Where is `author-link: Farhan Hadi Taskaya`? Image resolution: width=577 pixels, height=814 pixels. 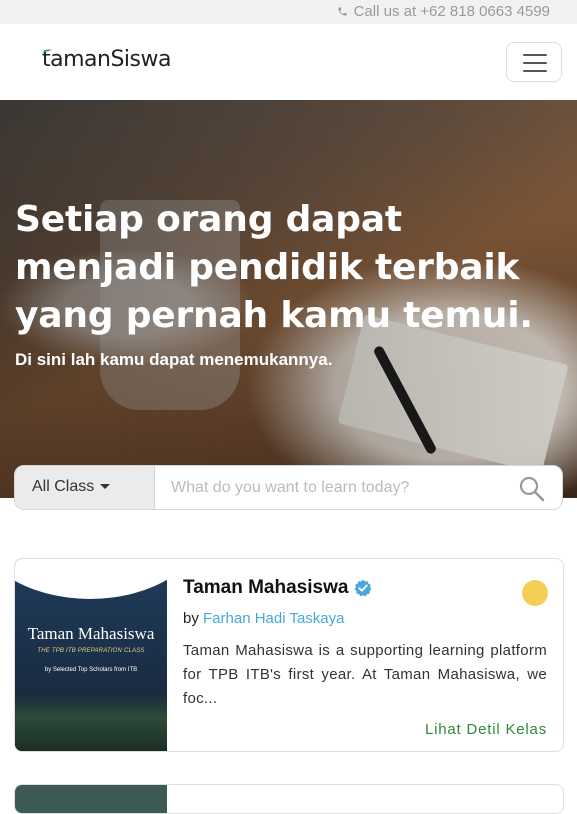 author-link: Farhan Hadi Taskaya is located at coordinates (273, 618).